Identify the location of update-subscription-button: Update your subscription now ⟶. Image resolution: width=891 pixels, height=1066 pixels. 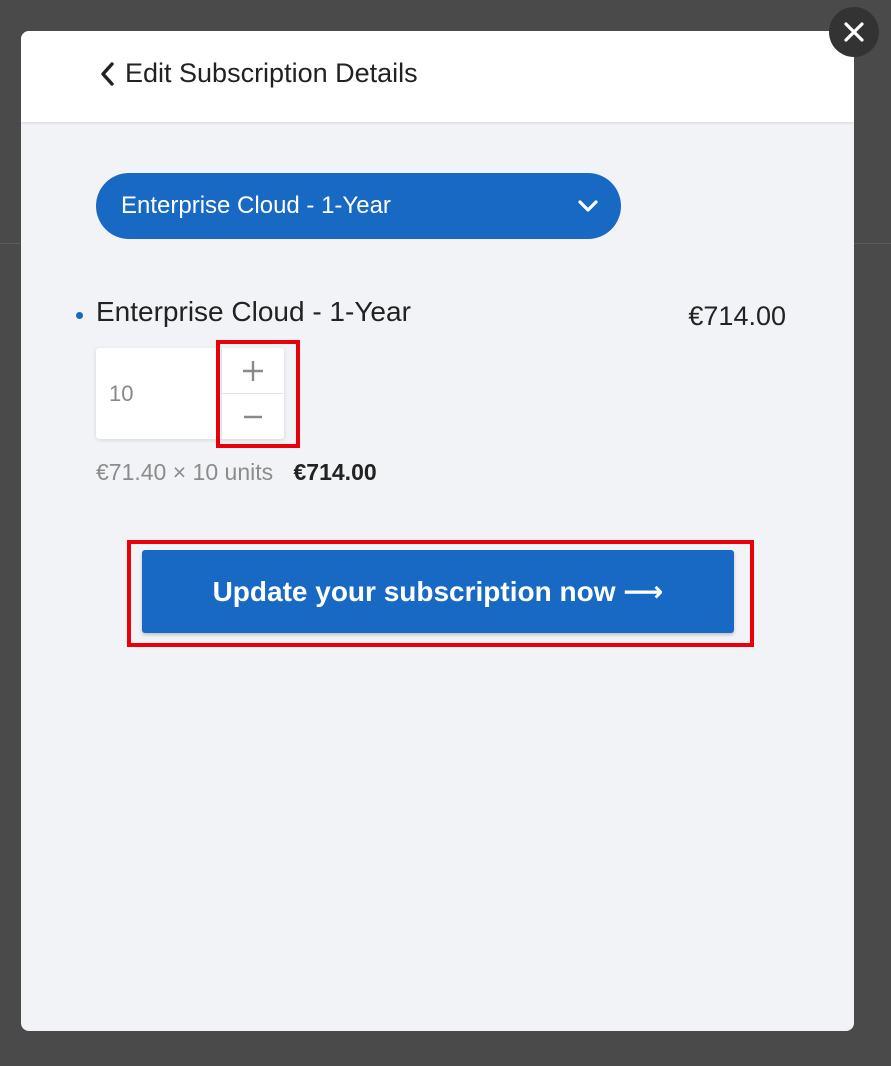
(438, 591).